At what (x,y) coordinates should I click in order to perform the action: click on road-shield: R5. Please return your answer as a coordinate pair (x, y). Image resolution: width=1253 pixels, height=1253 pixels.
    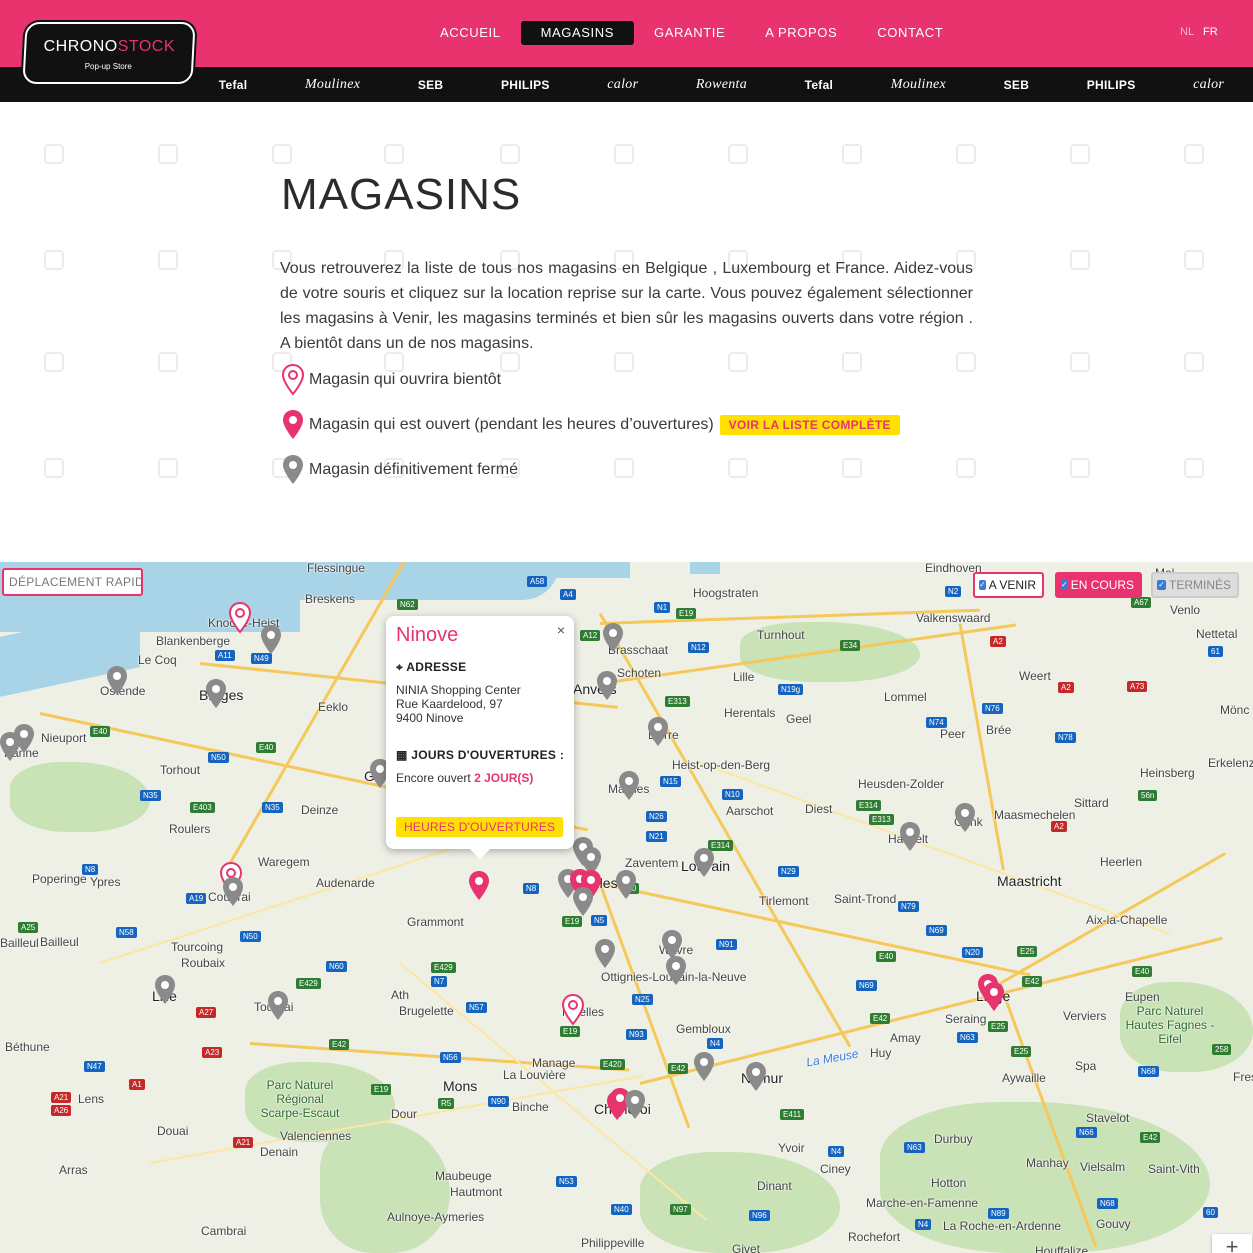
    Looking at the image, I should click on (446, 1103).